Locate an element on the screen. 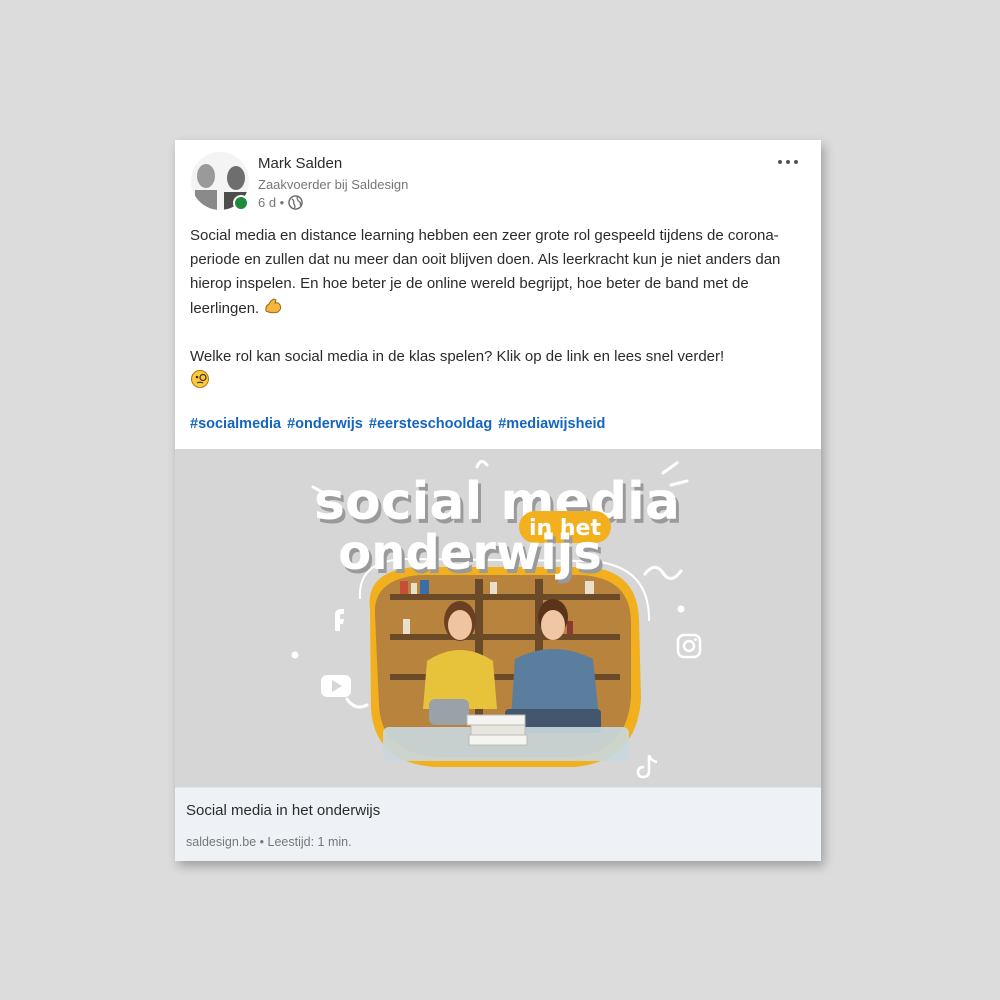 Image resolution: width=1000 pixels, height=1000 pixels. globe-icon is located at coordinates (296, 202).